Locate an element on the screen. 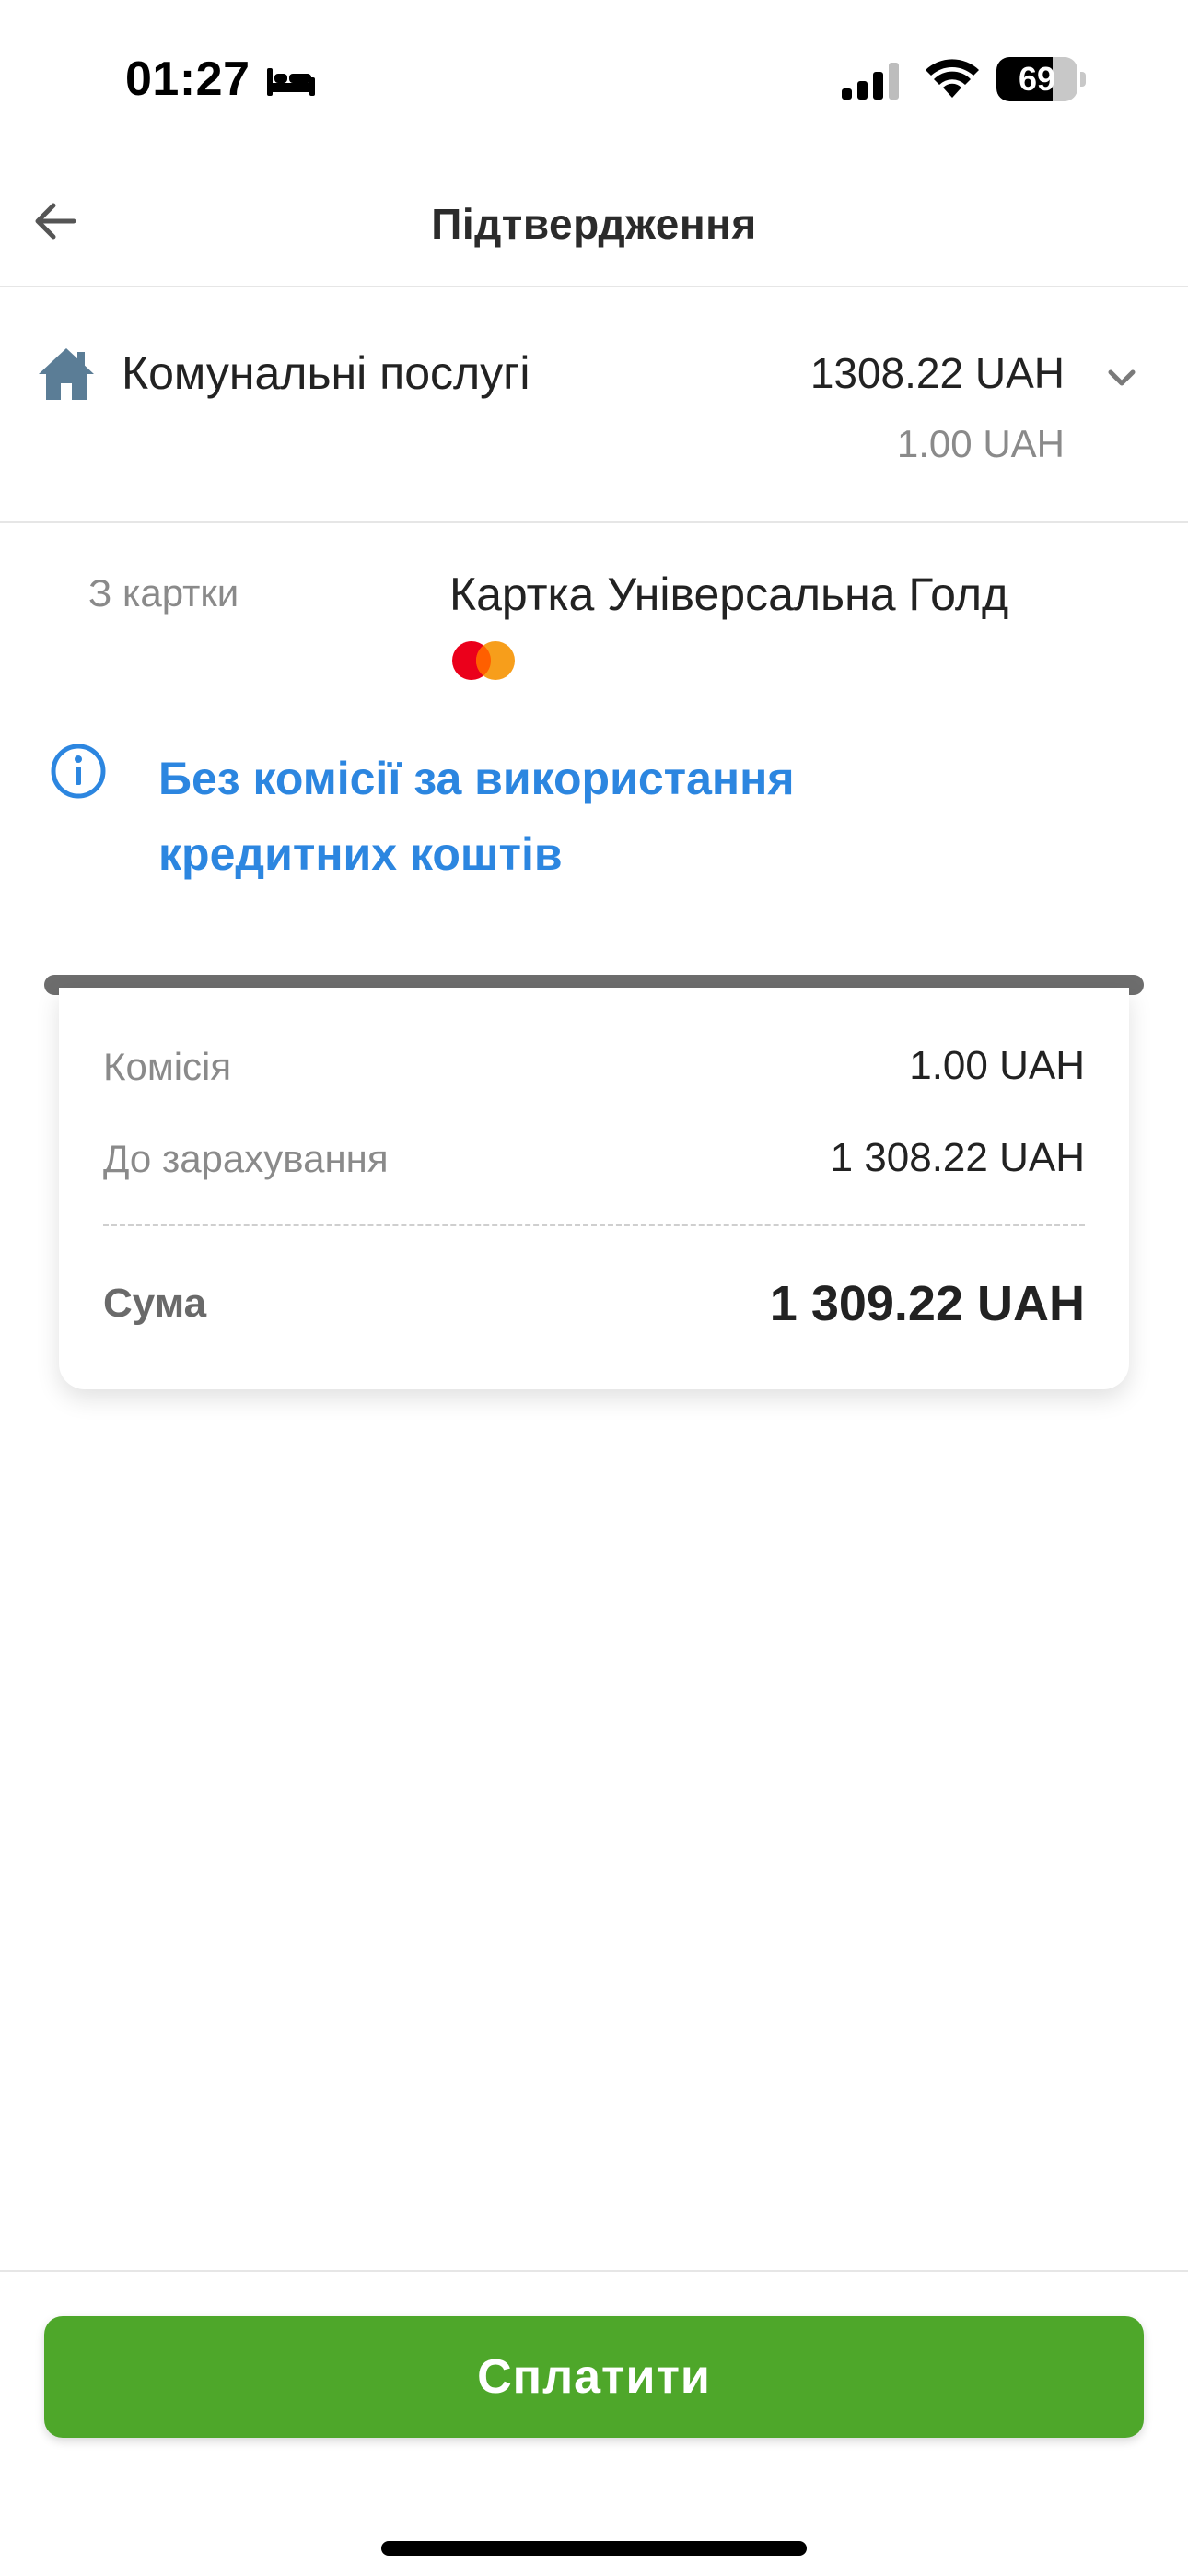 This screenshot has height=2576, width=1188. card-name: Картка Універсальна Голд is located at coordinates (728, 594).